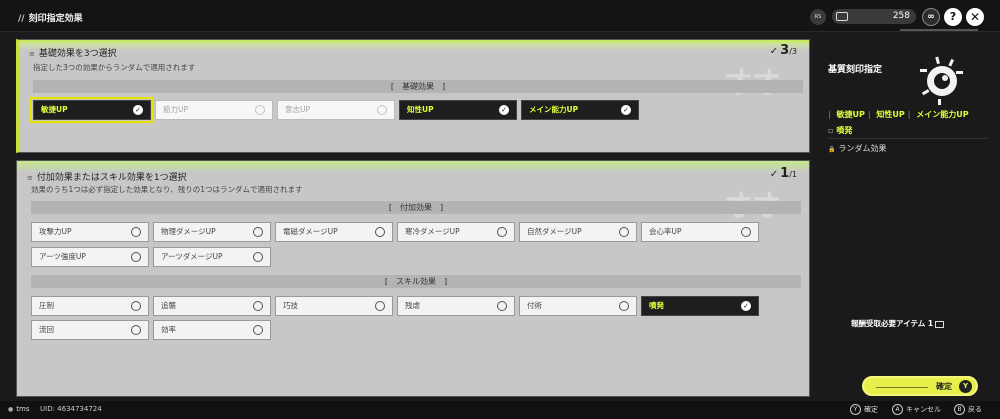  What do you see at coordinates (916, 409) in the screenshot?
I see `hint-cancel: A キャンセル` at bounding box center [916, 409].